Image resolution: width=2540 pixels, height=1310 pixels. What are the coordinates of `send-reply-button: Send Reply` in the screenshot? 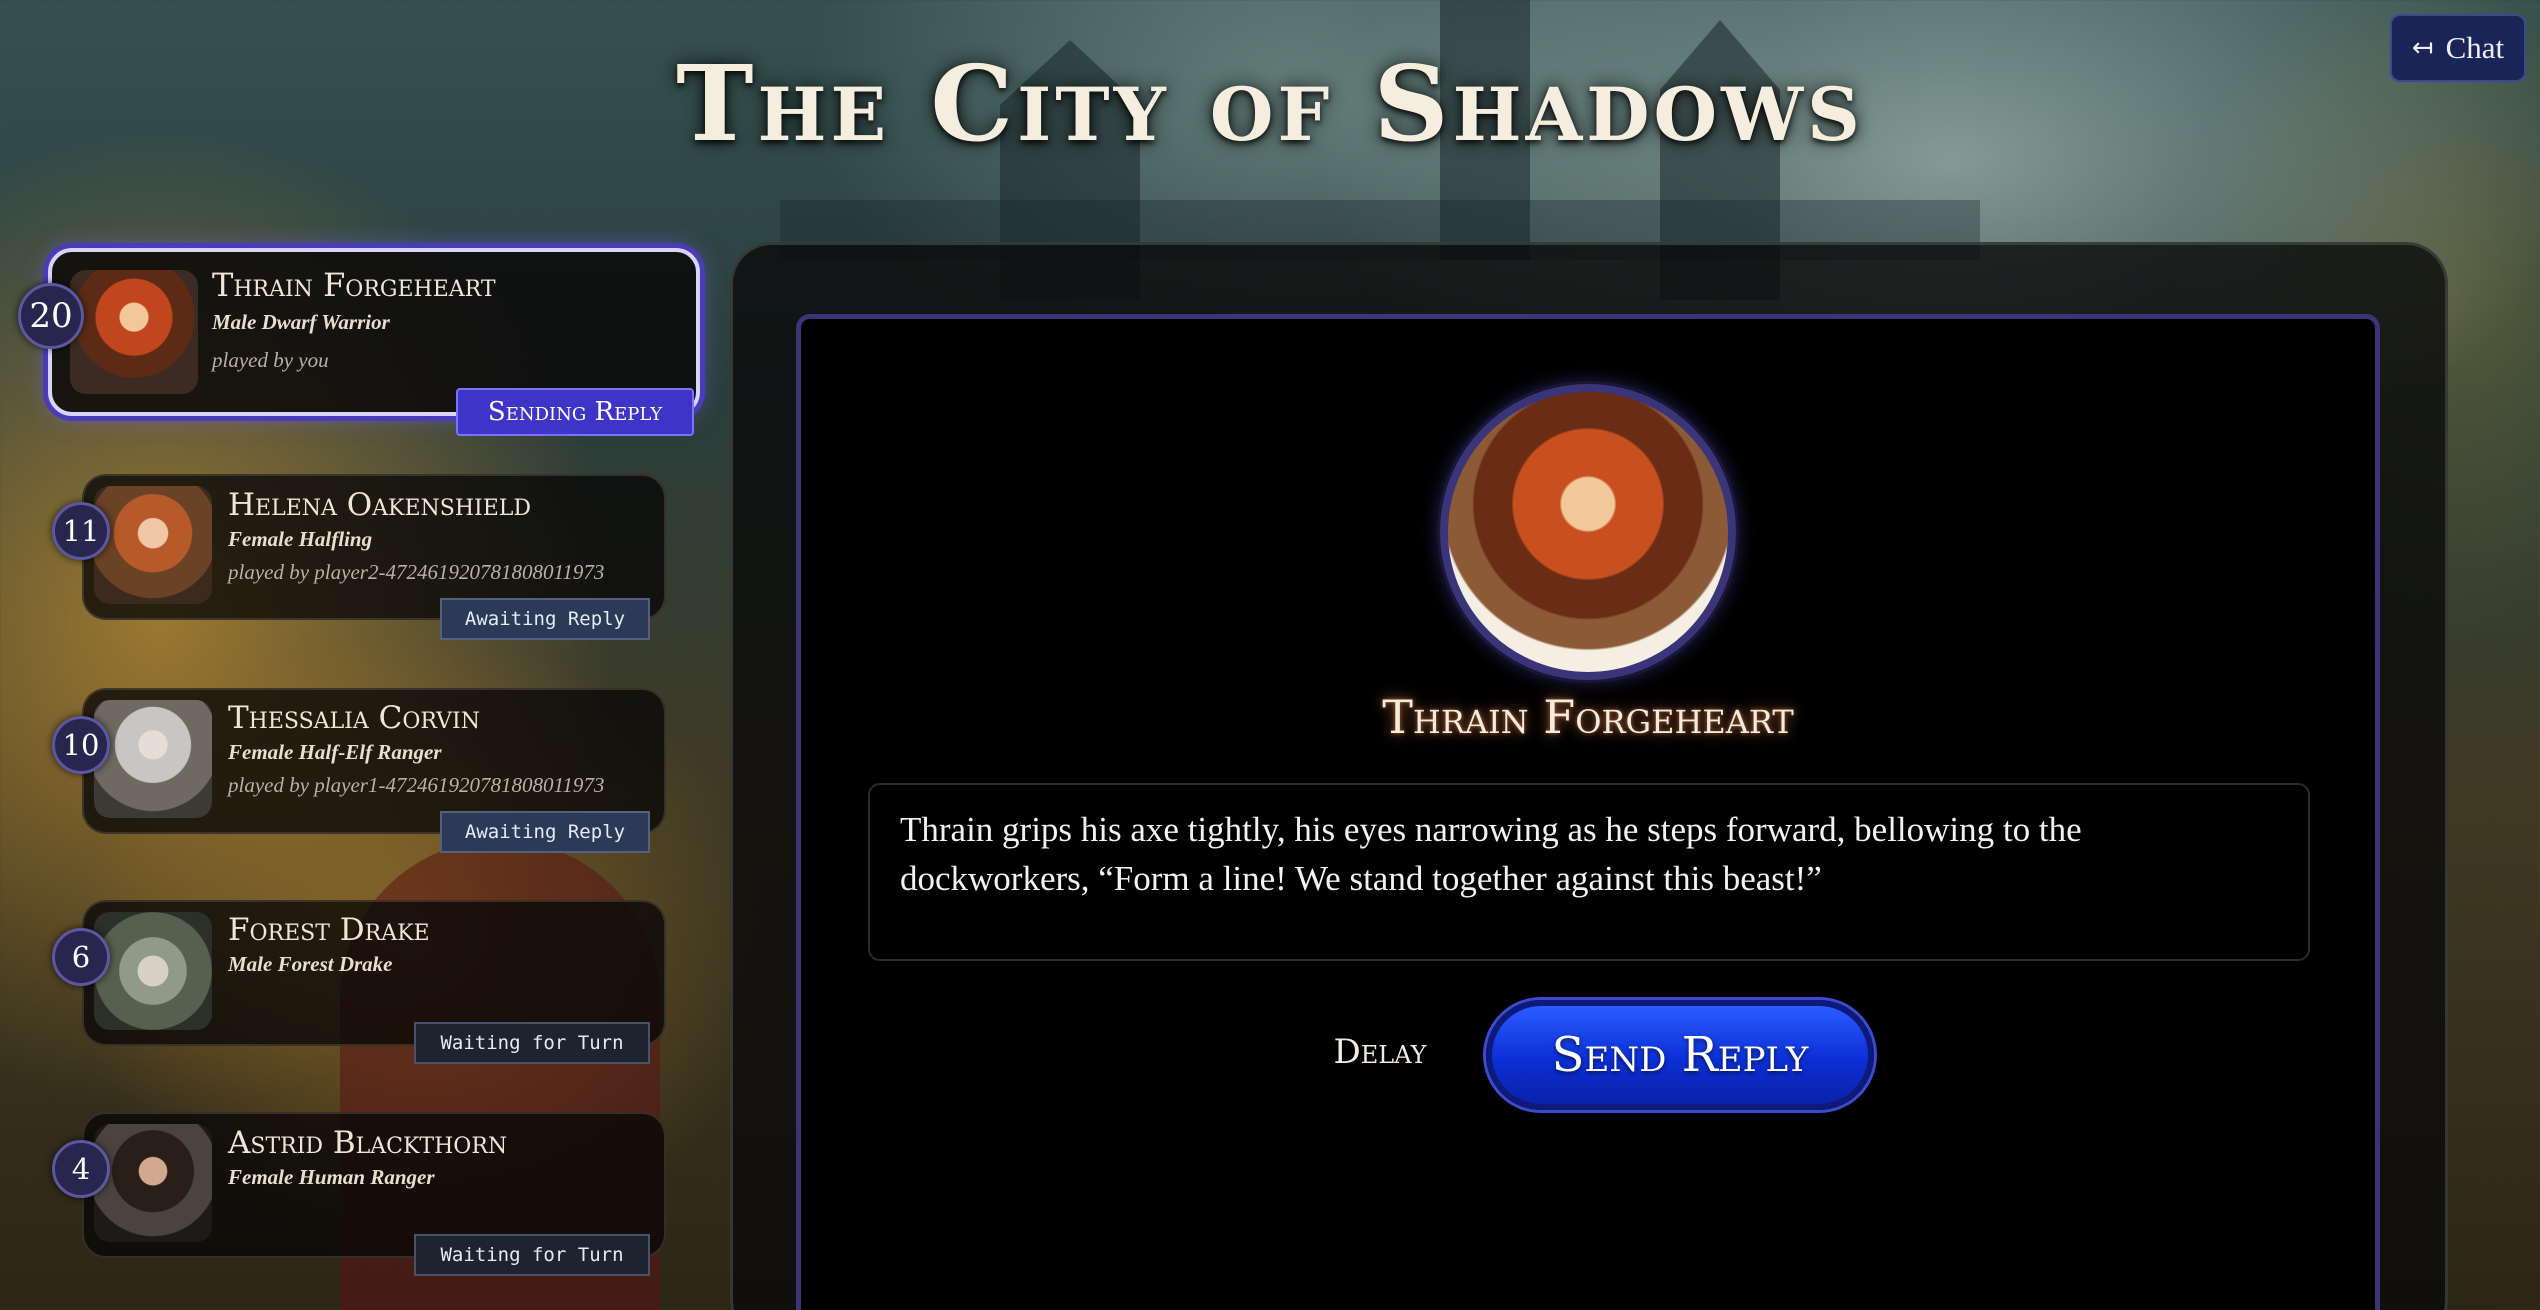 It's located at (1680, 1055).